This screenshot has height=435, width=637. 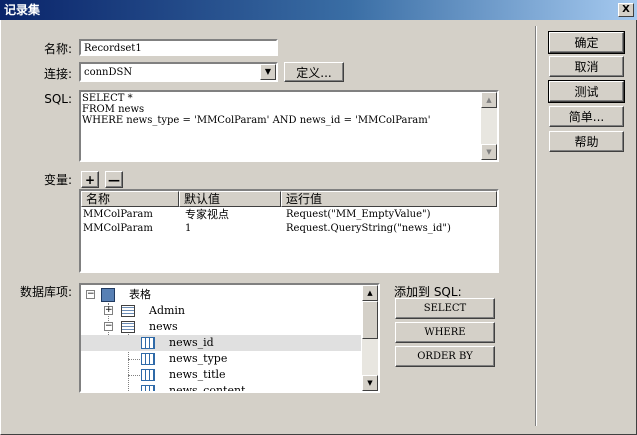 What do you see at coordinates (57, 180) in the screenshot?
I see `variables-label: 变量:` at bounding box center [57, 180].